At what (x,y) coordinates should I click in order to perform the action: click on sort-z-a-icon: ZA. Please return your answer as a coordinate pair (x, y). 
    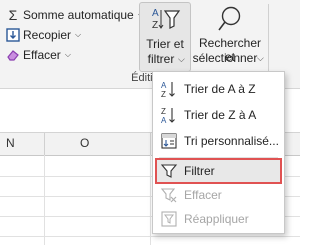
    Looking at the image, I should click on (169, 115).